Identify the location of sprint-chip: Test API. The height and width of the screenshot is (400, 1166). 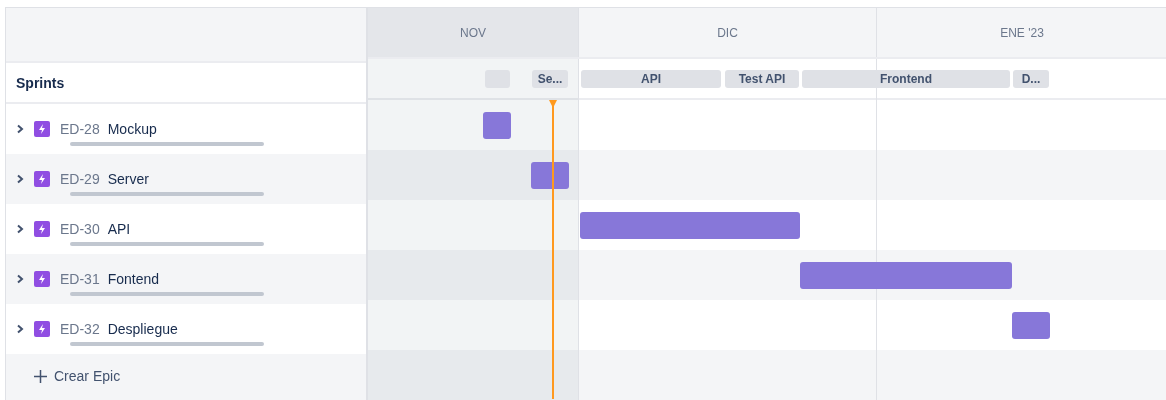
(762, 79).